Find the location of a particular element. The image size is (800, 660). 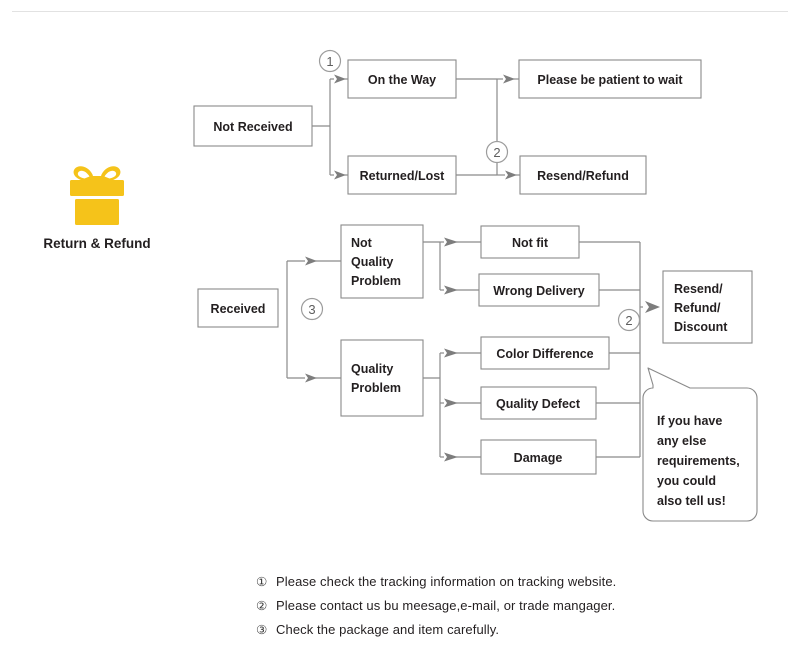

node-label-line-2: Refund/ is located at coordinates (697, 308).